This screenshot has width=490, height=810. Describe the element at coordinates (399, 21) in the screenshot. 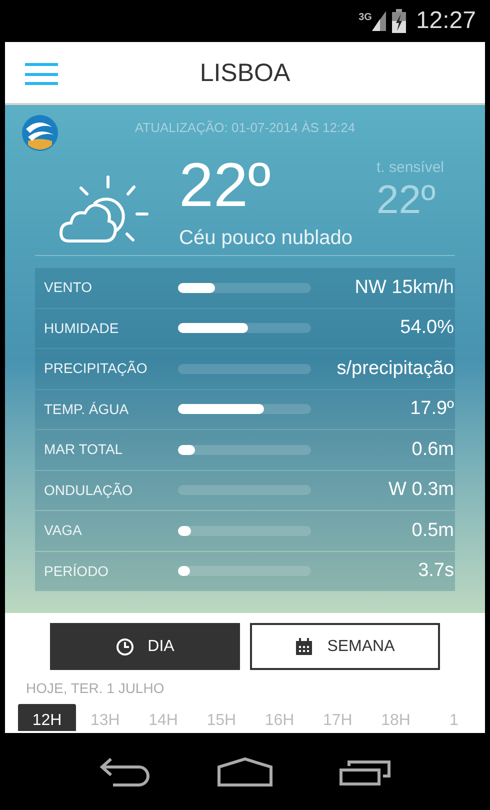

I see `battery-charging-icon` at that location.